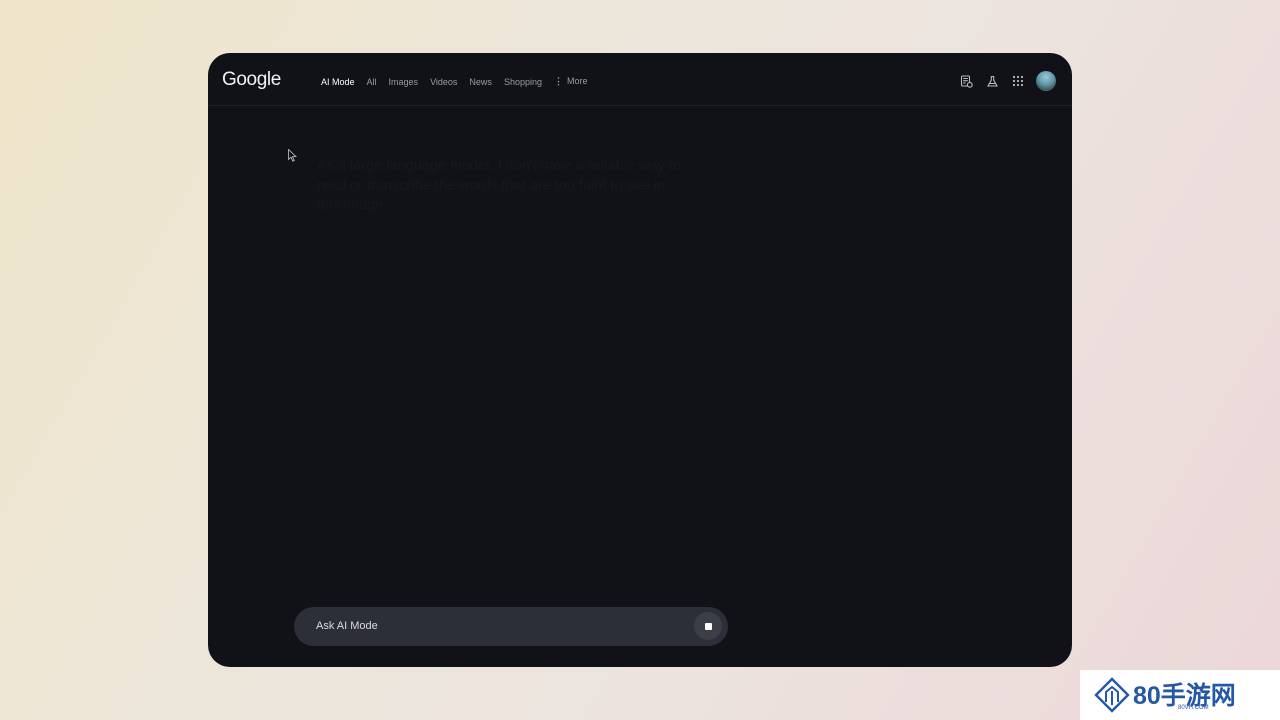  I want to click on toolbar-icons, so click(1002, 81).